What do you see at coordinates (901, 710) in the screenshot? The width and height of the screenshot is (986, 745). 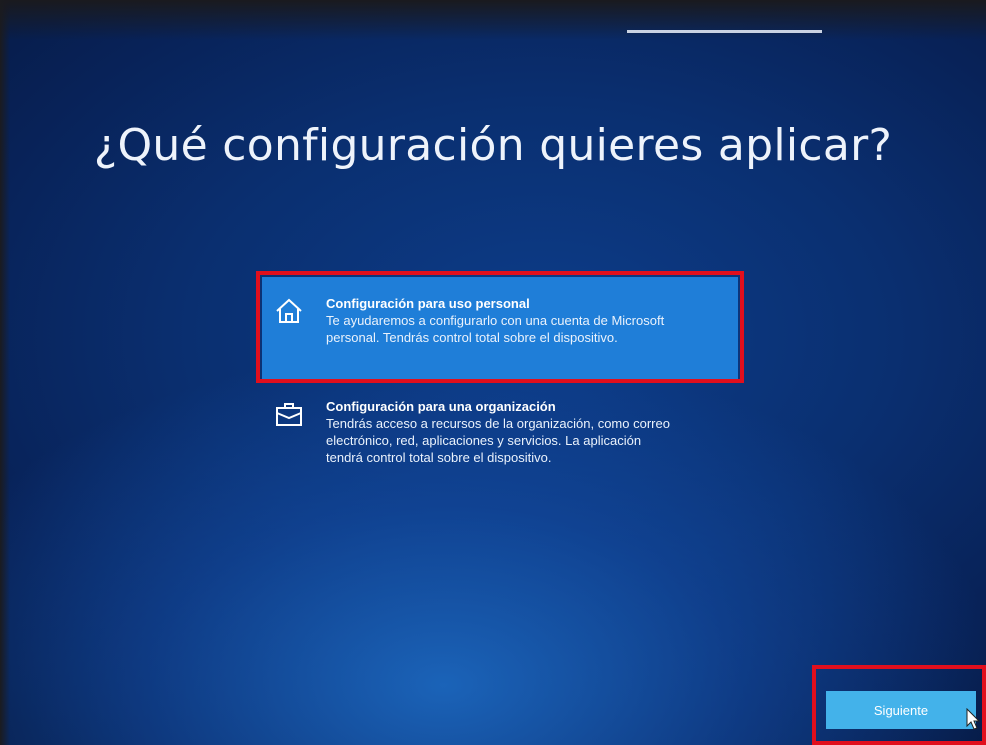 I see `next-button: Siguiente` at bounding box center [901, 710].